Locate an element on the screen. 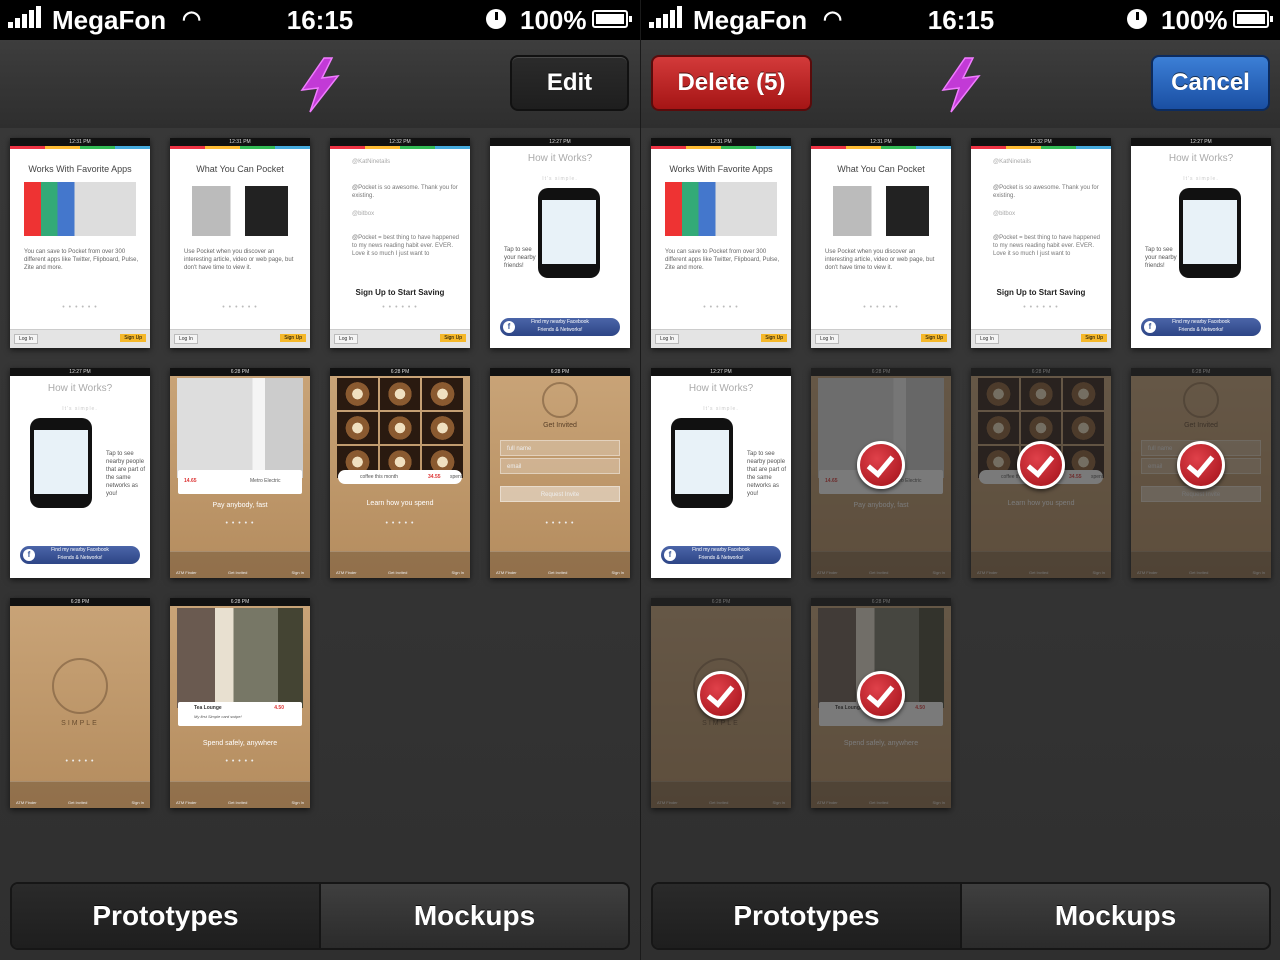 The width and height of the screenshot is (1280, 960). thumb-name-field: full name is located at coordinates (560, 448).